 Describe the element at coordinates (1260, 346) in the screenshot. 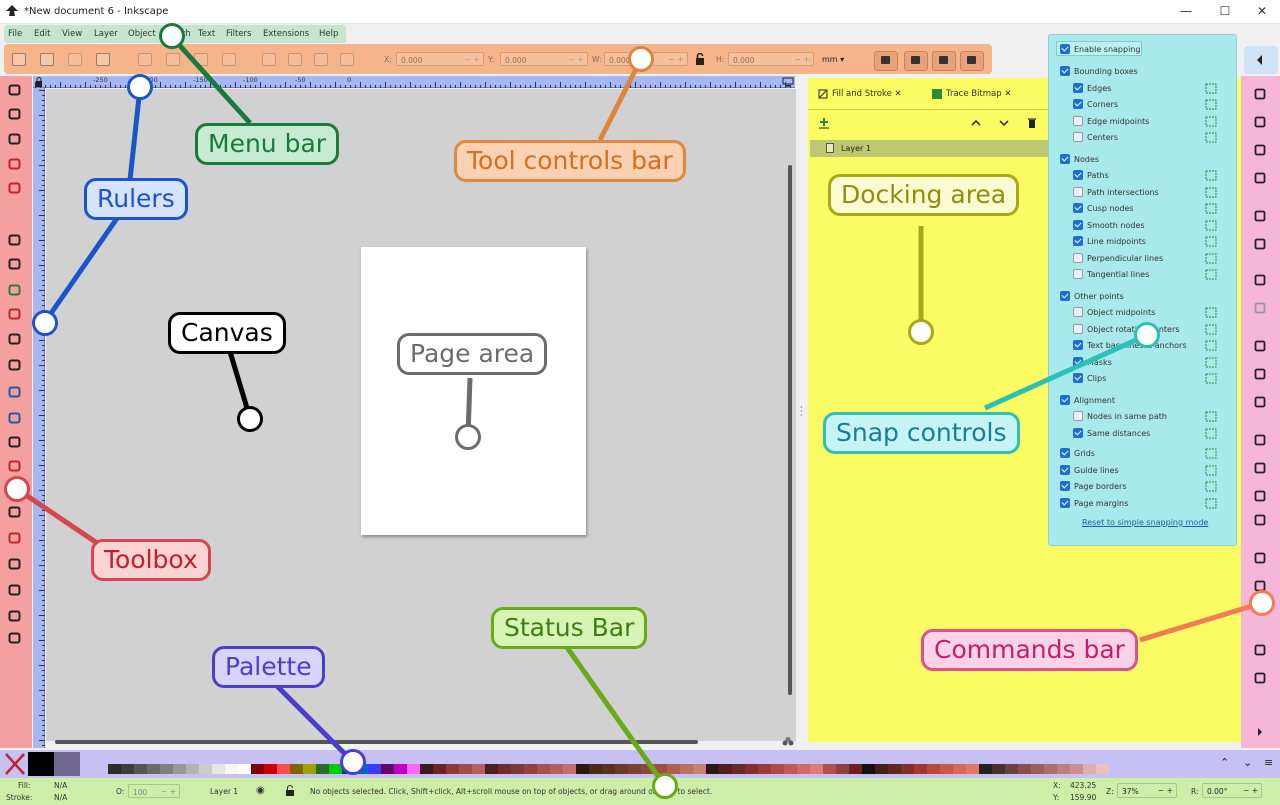

I see `copy-icon` at that location.